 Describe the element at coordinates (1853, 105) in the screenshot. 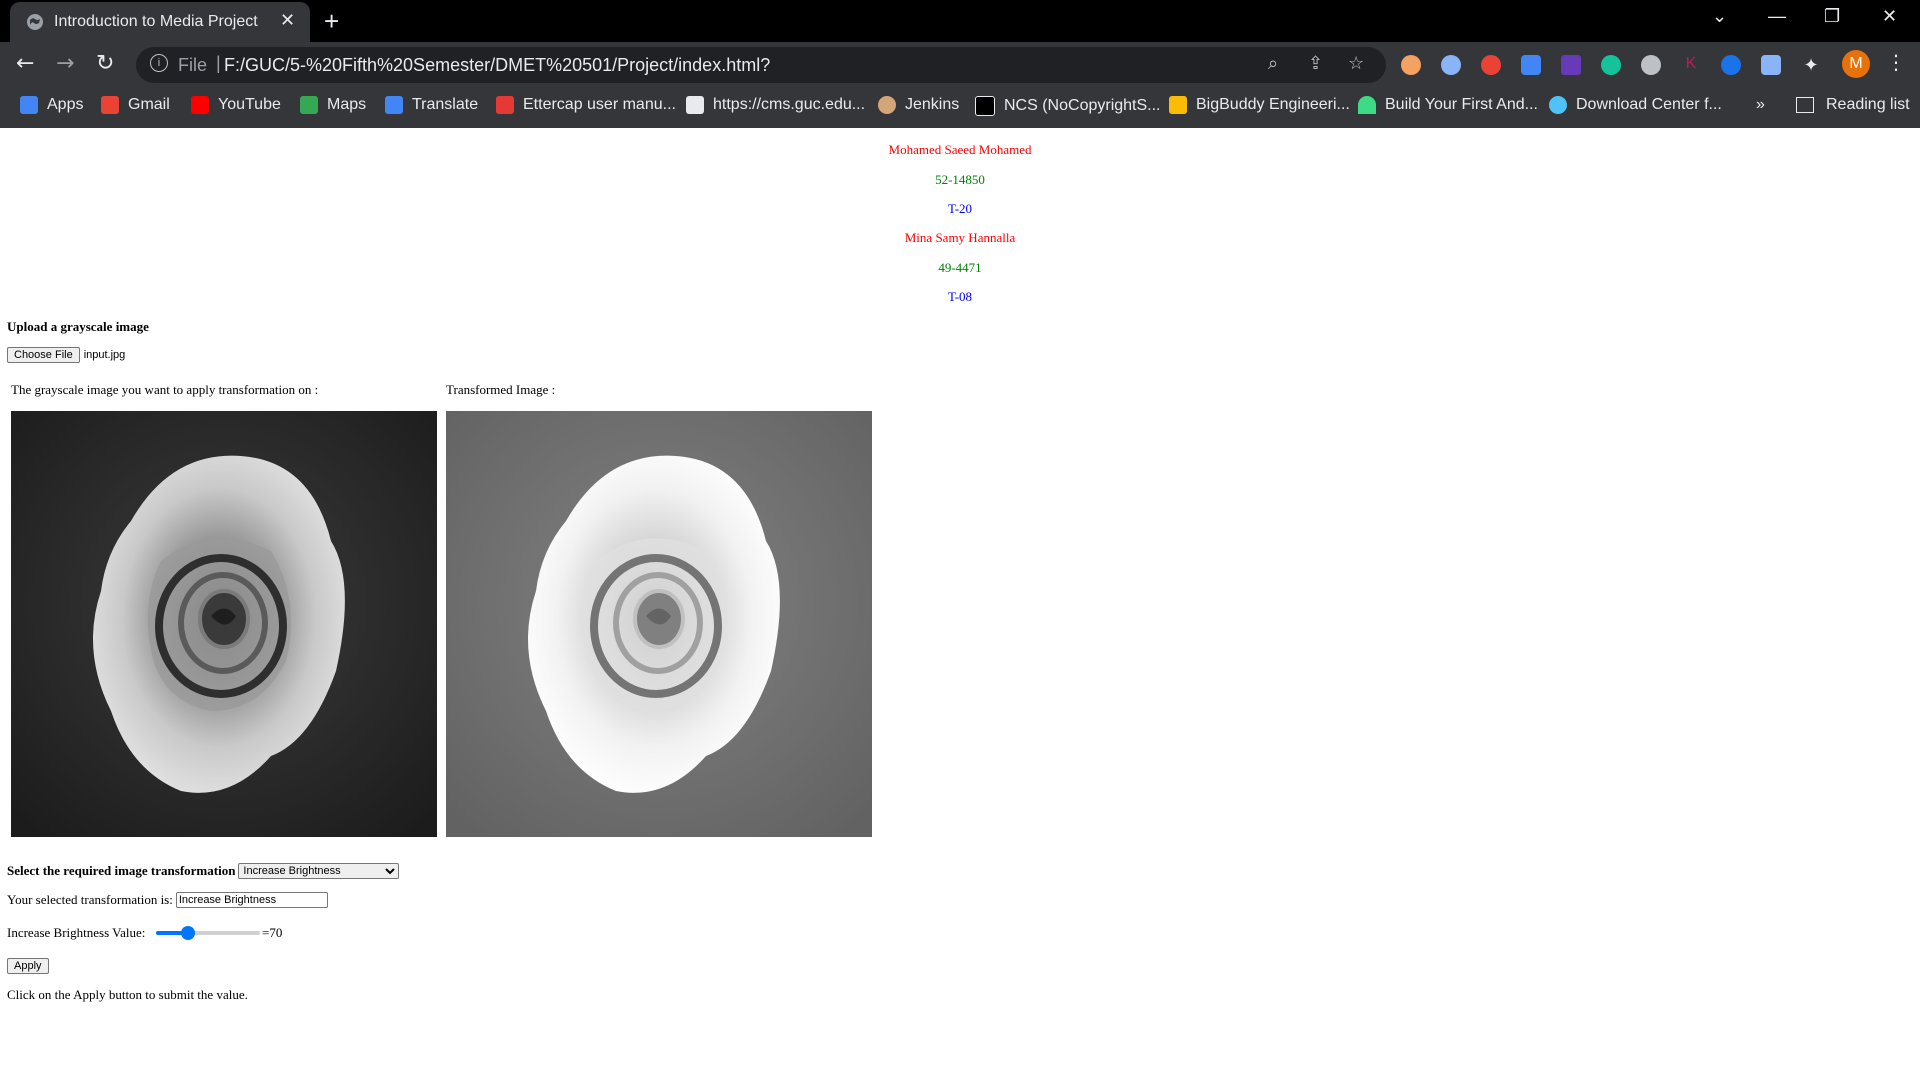

I see `reading-list-button: Reading list` at that location.